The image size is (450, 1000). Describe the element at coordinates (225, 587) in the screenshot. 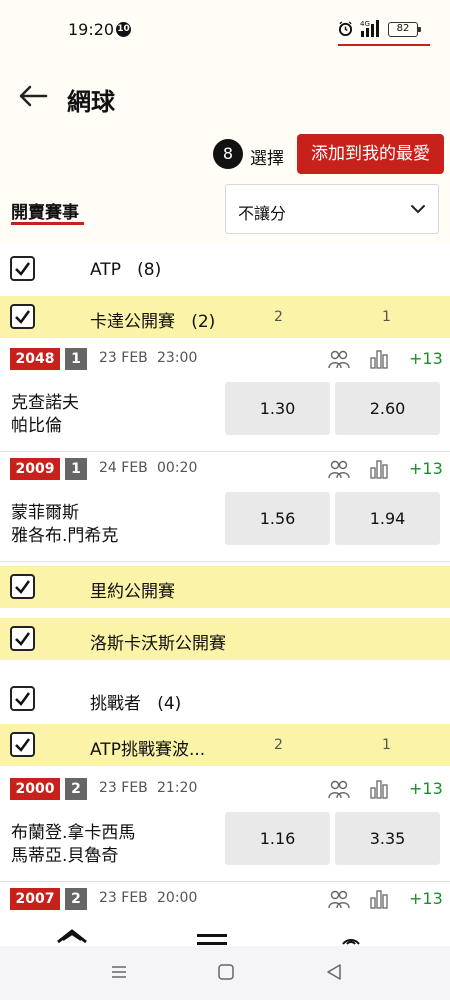

I see `league-row-rio: 里約公開賽` at that location.